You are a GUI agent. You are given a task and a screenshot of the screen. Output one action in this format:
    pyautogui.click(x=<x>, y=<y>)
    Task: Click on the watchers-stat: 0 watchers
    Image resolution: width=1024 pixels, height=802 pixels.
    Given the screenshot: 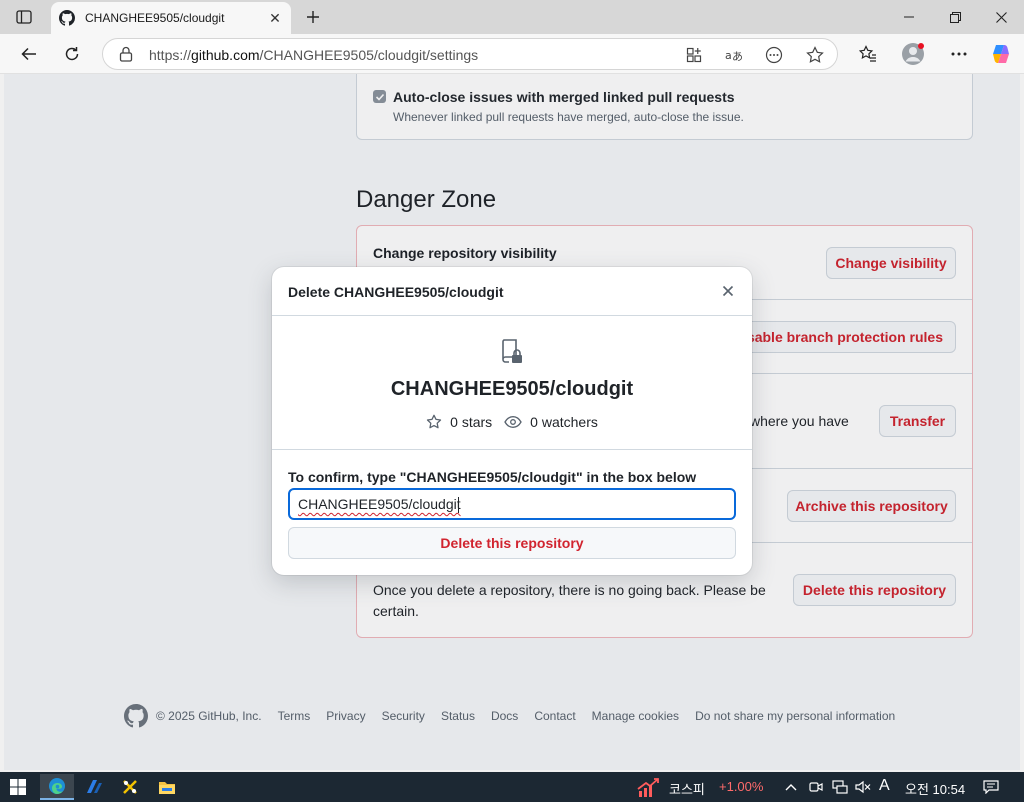 What is the action you would take?
    pyautogui.click(x=551, y=422)
    